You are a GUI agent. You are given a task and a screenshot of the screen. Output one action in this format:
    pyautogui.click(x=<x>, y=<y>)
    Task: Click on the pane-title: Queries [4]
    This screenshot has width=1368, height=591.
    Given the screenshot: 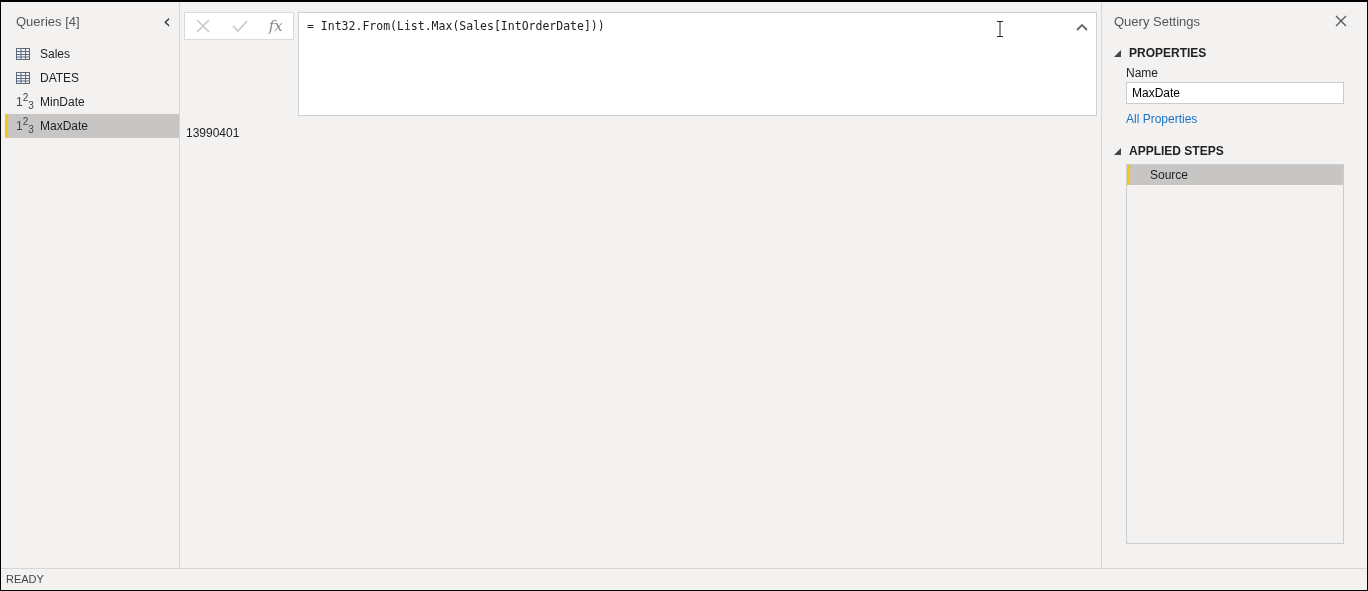 What is the action you would take?
    pyautogui.click(x=48, y=21)
    